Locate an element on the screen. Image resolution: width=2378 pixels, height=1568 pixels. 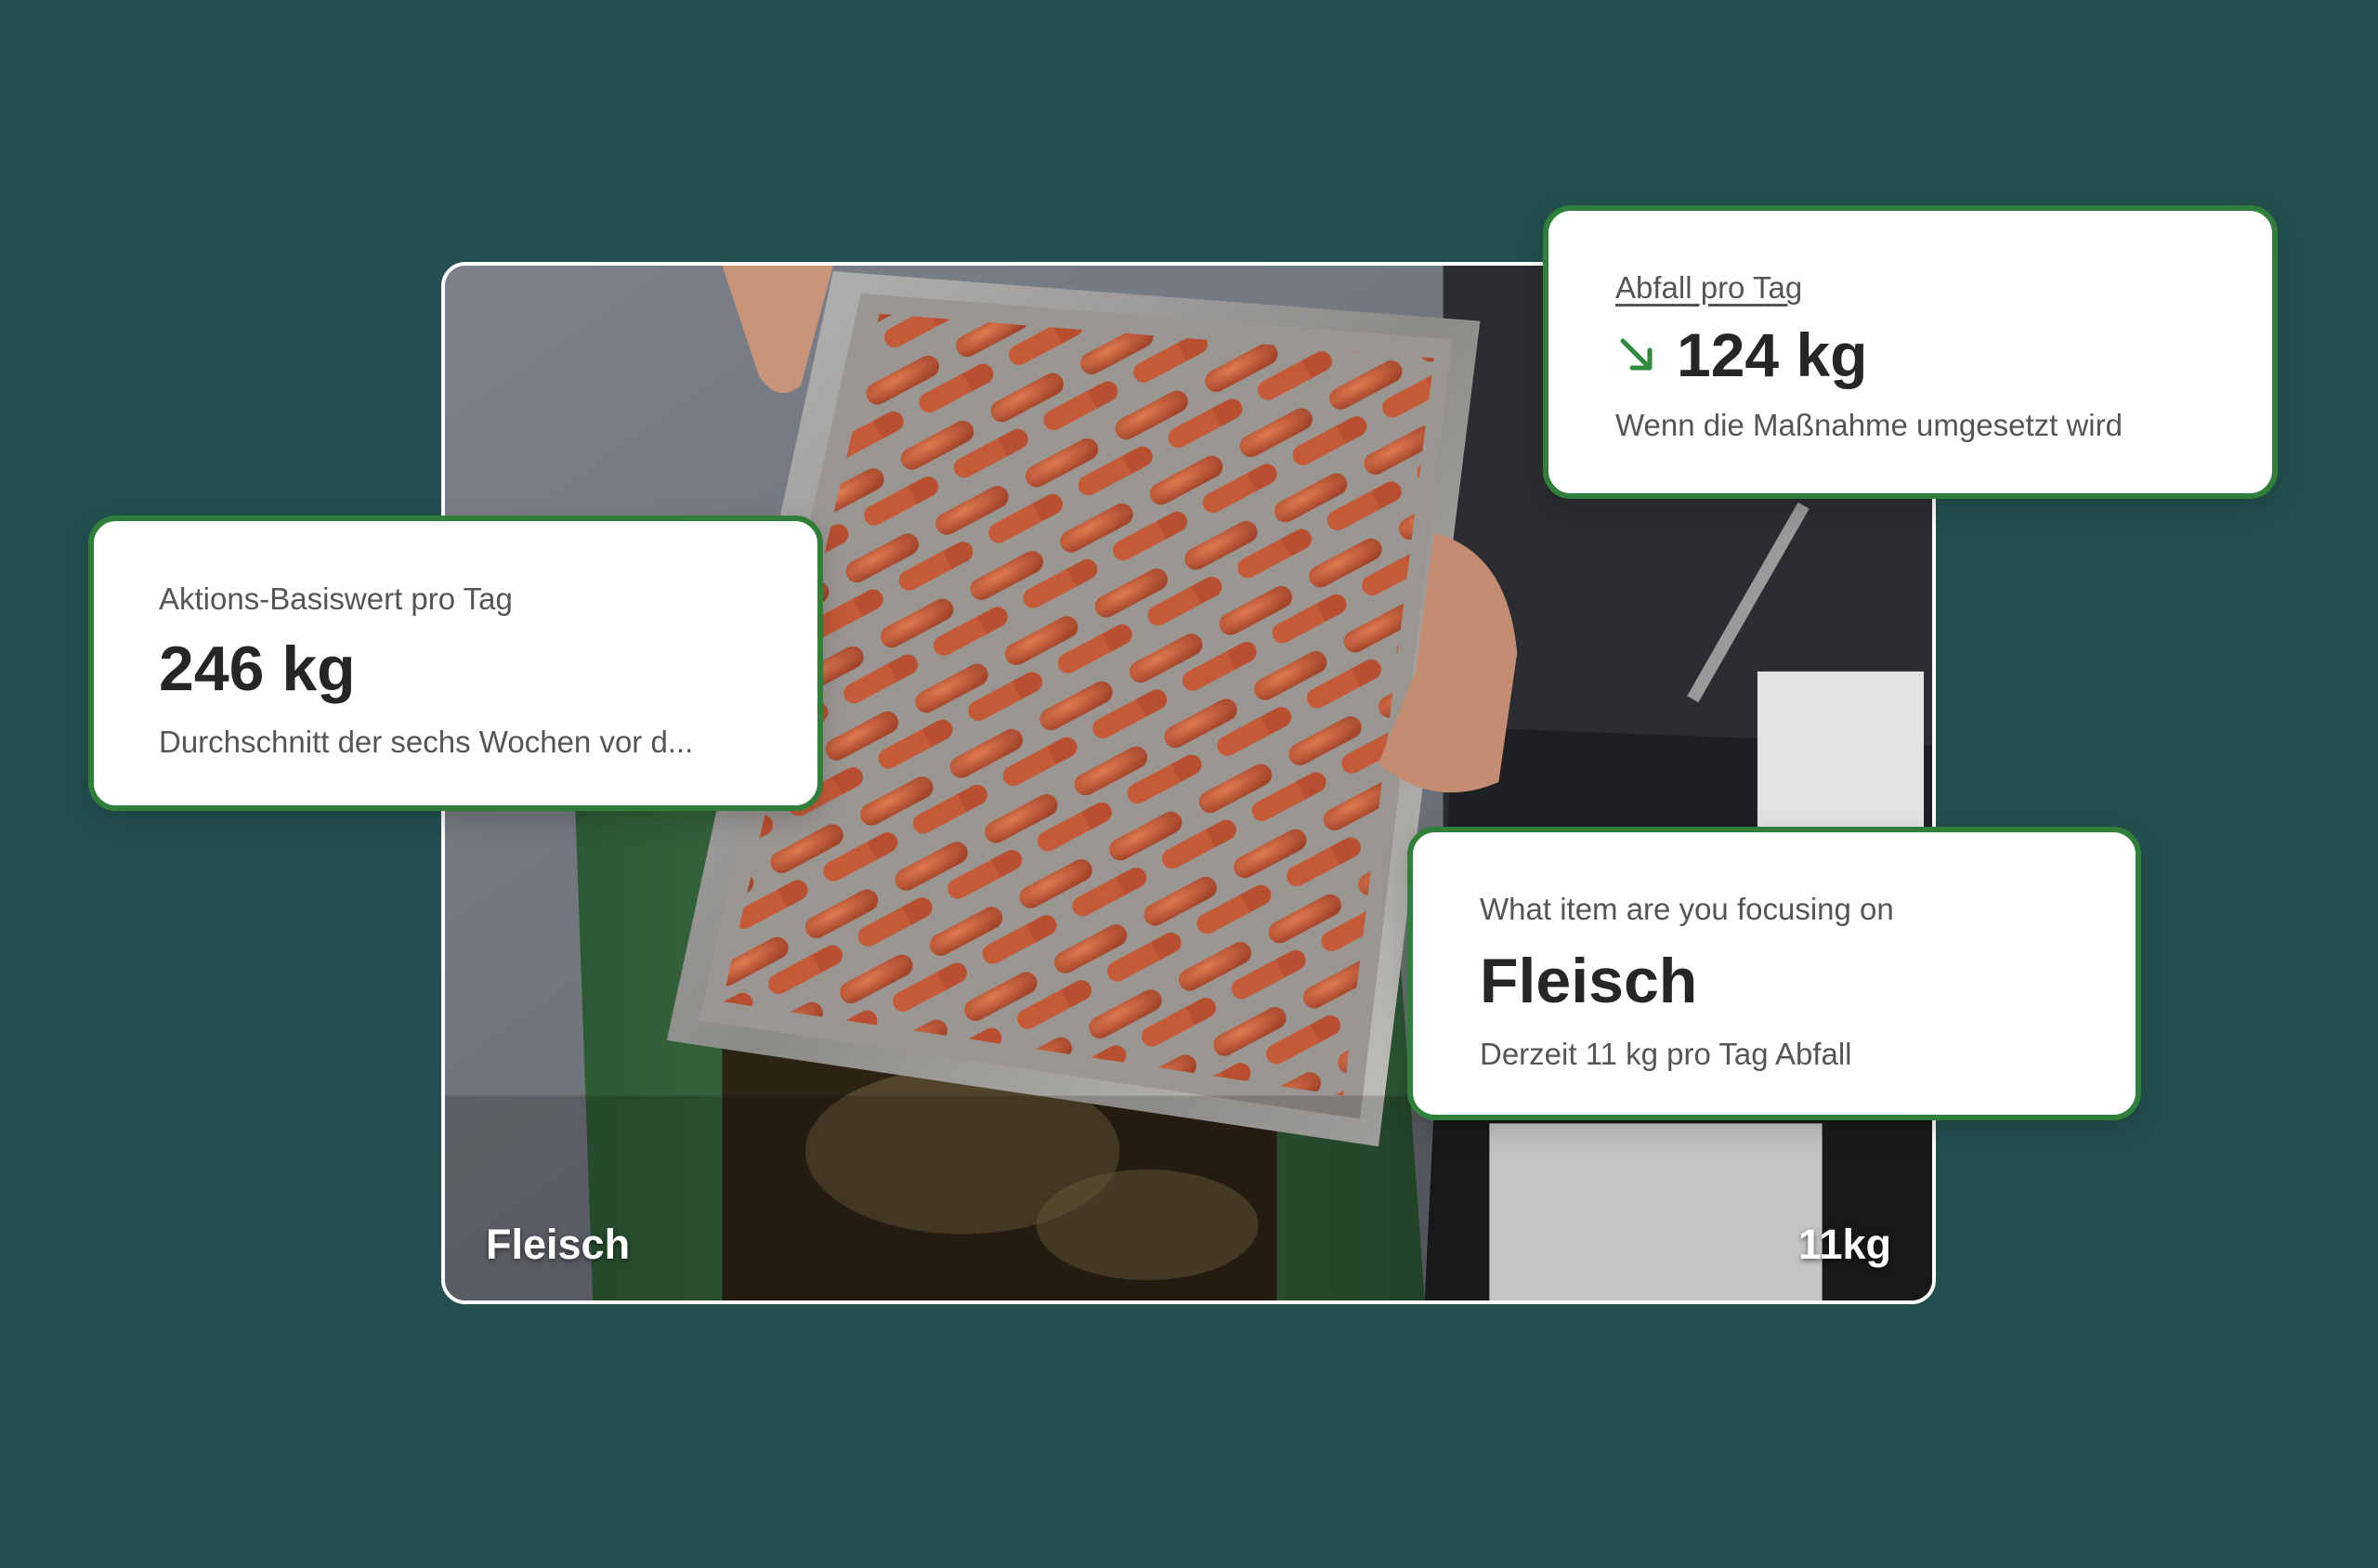
baseline-value: 246 kg is located at coordinates (257, 669).